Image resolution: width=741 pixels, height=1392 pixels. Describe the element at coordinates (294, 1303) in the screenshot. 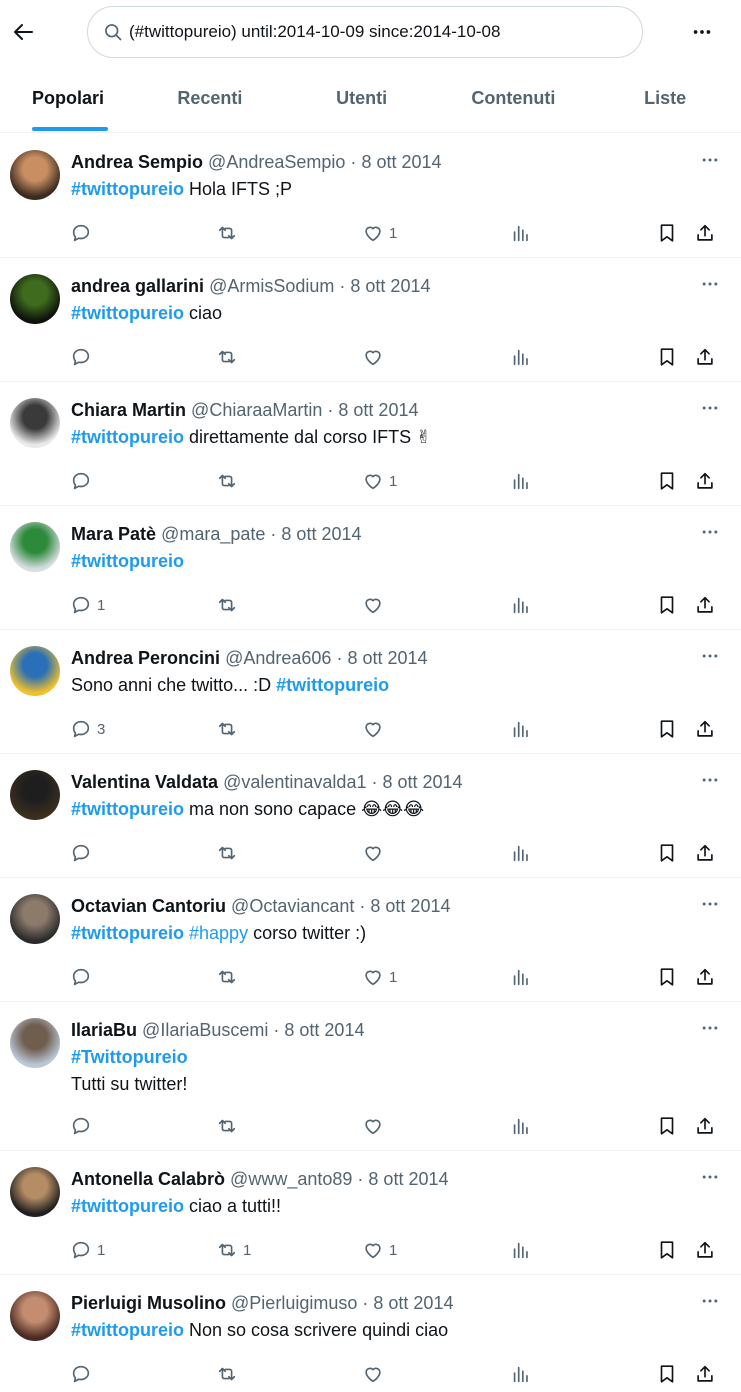

I see `author-handle: @Pierluigimuso` at that location.